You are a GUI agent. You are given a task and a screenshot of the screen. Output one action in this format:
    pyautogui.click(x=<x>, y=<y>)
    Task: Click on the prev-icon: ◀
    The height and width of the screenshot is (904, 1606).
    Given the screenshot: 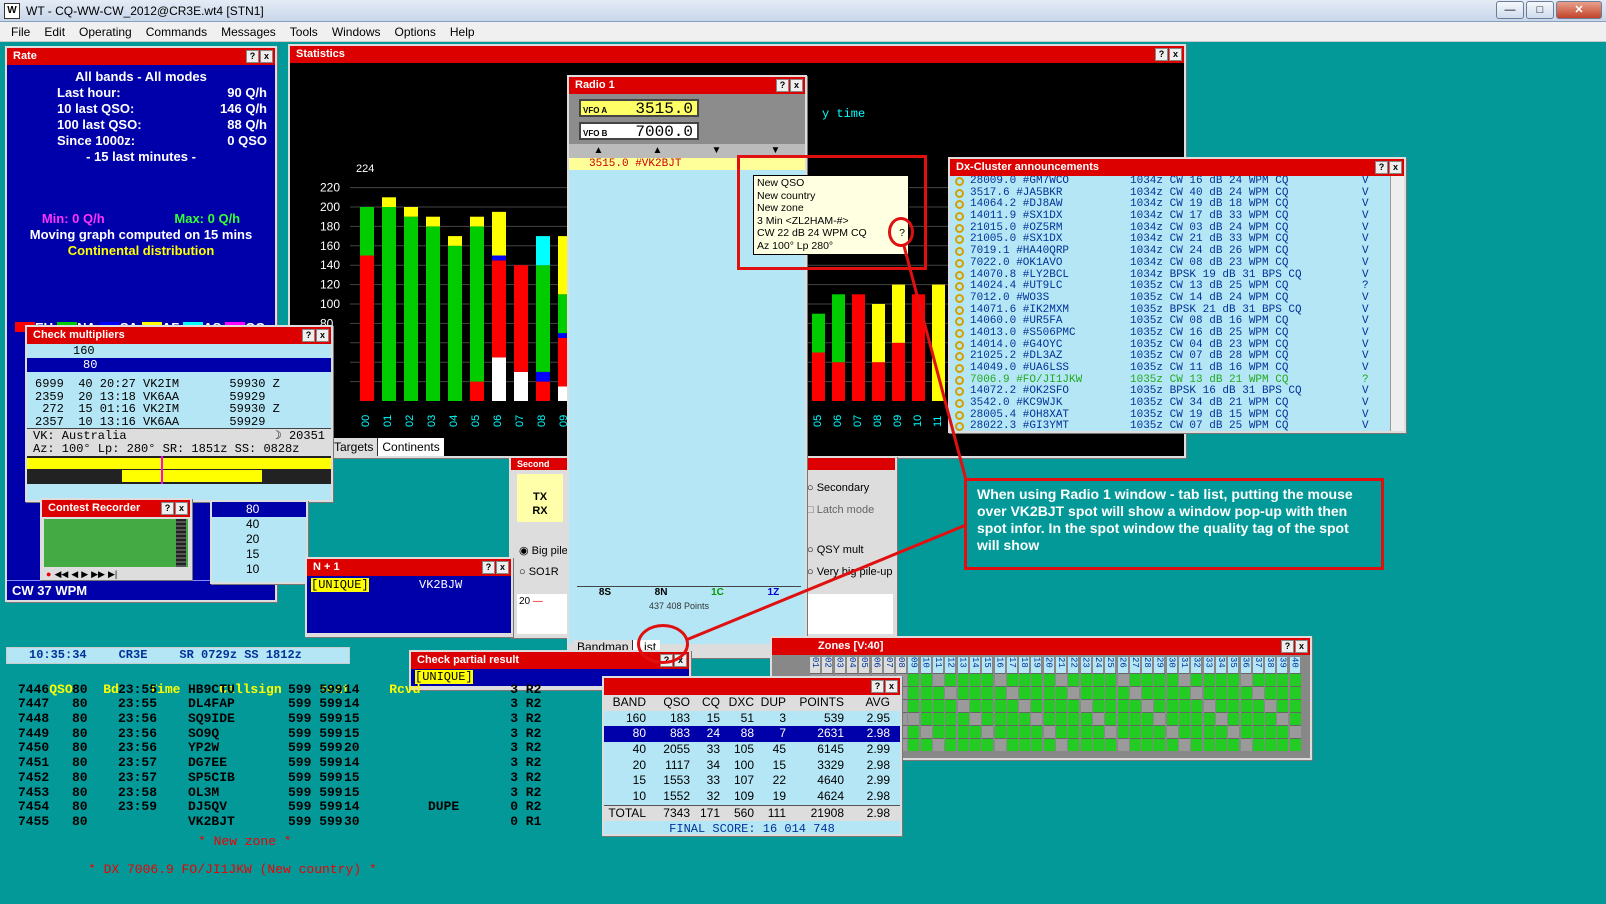 What is the action you would take?
    pyautogui.click(x=74, y=574)
    